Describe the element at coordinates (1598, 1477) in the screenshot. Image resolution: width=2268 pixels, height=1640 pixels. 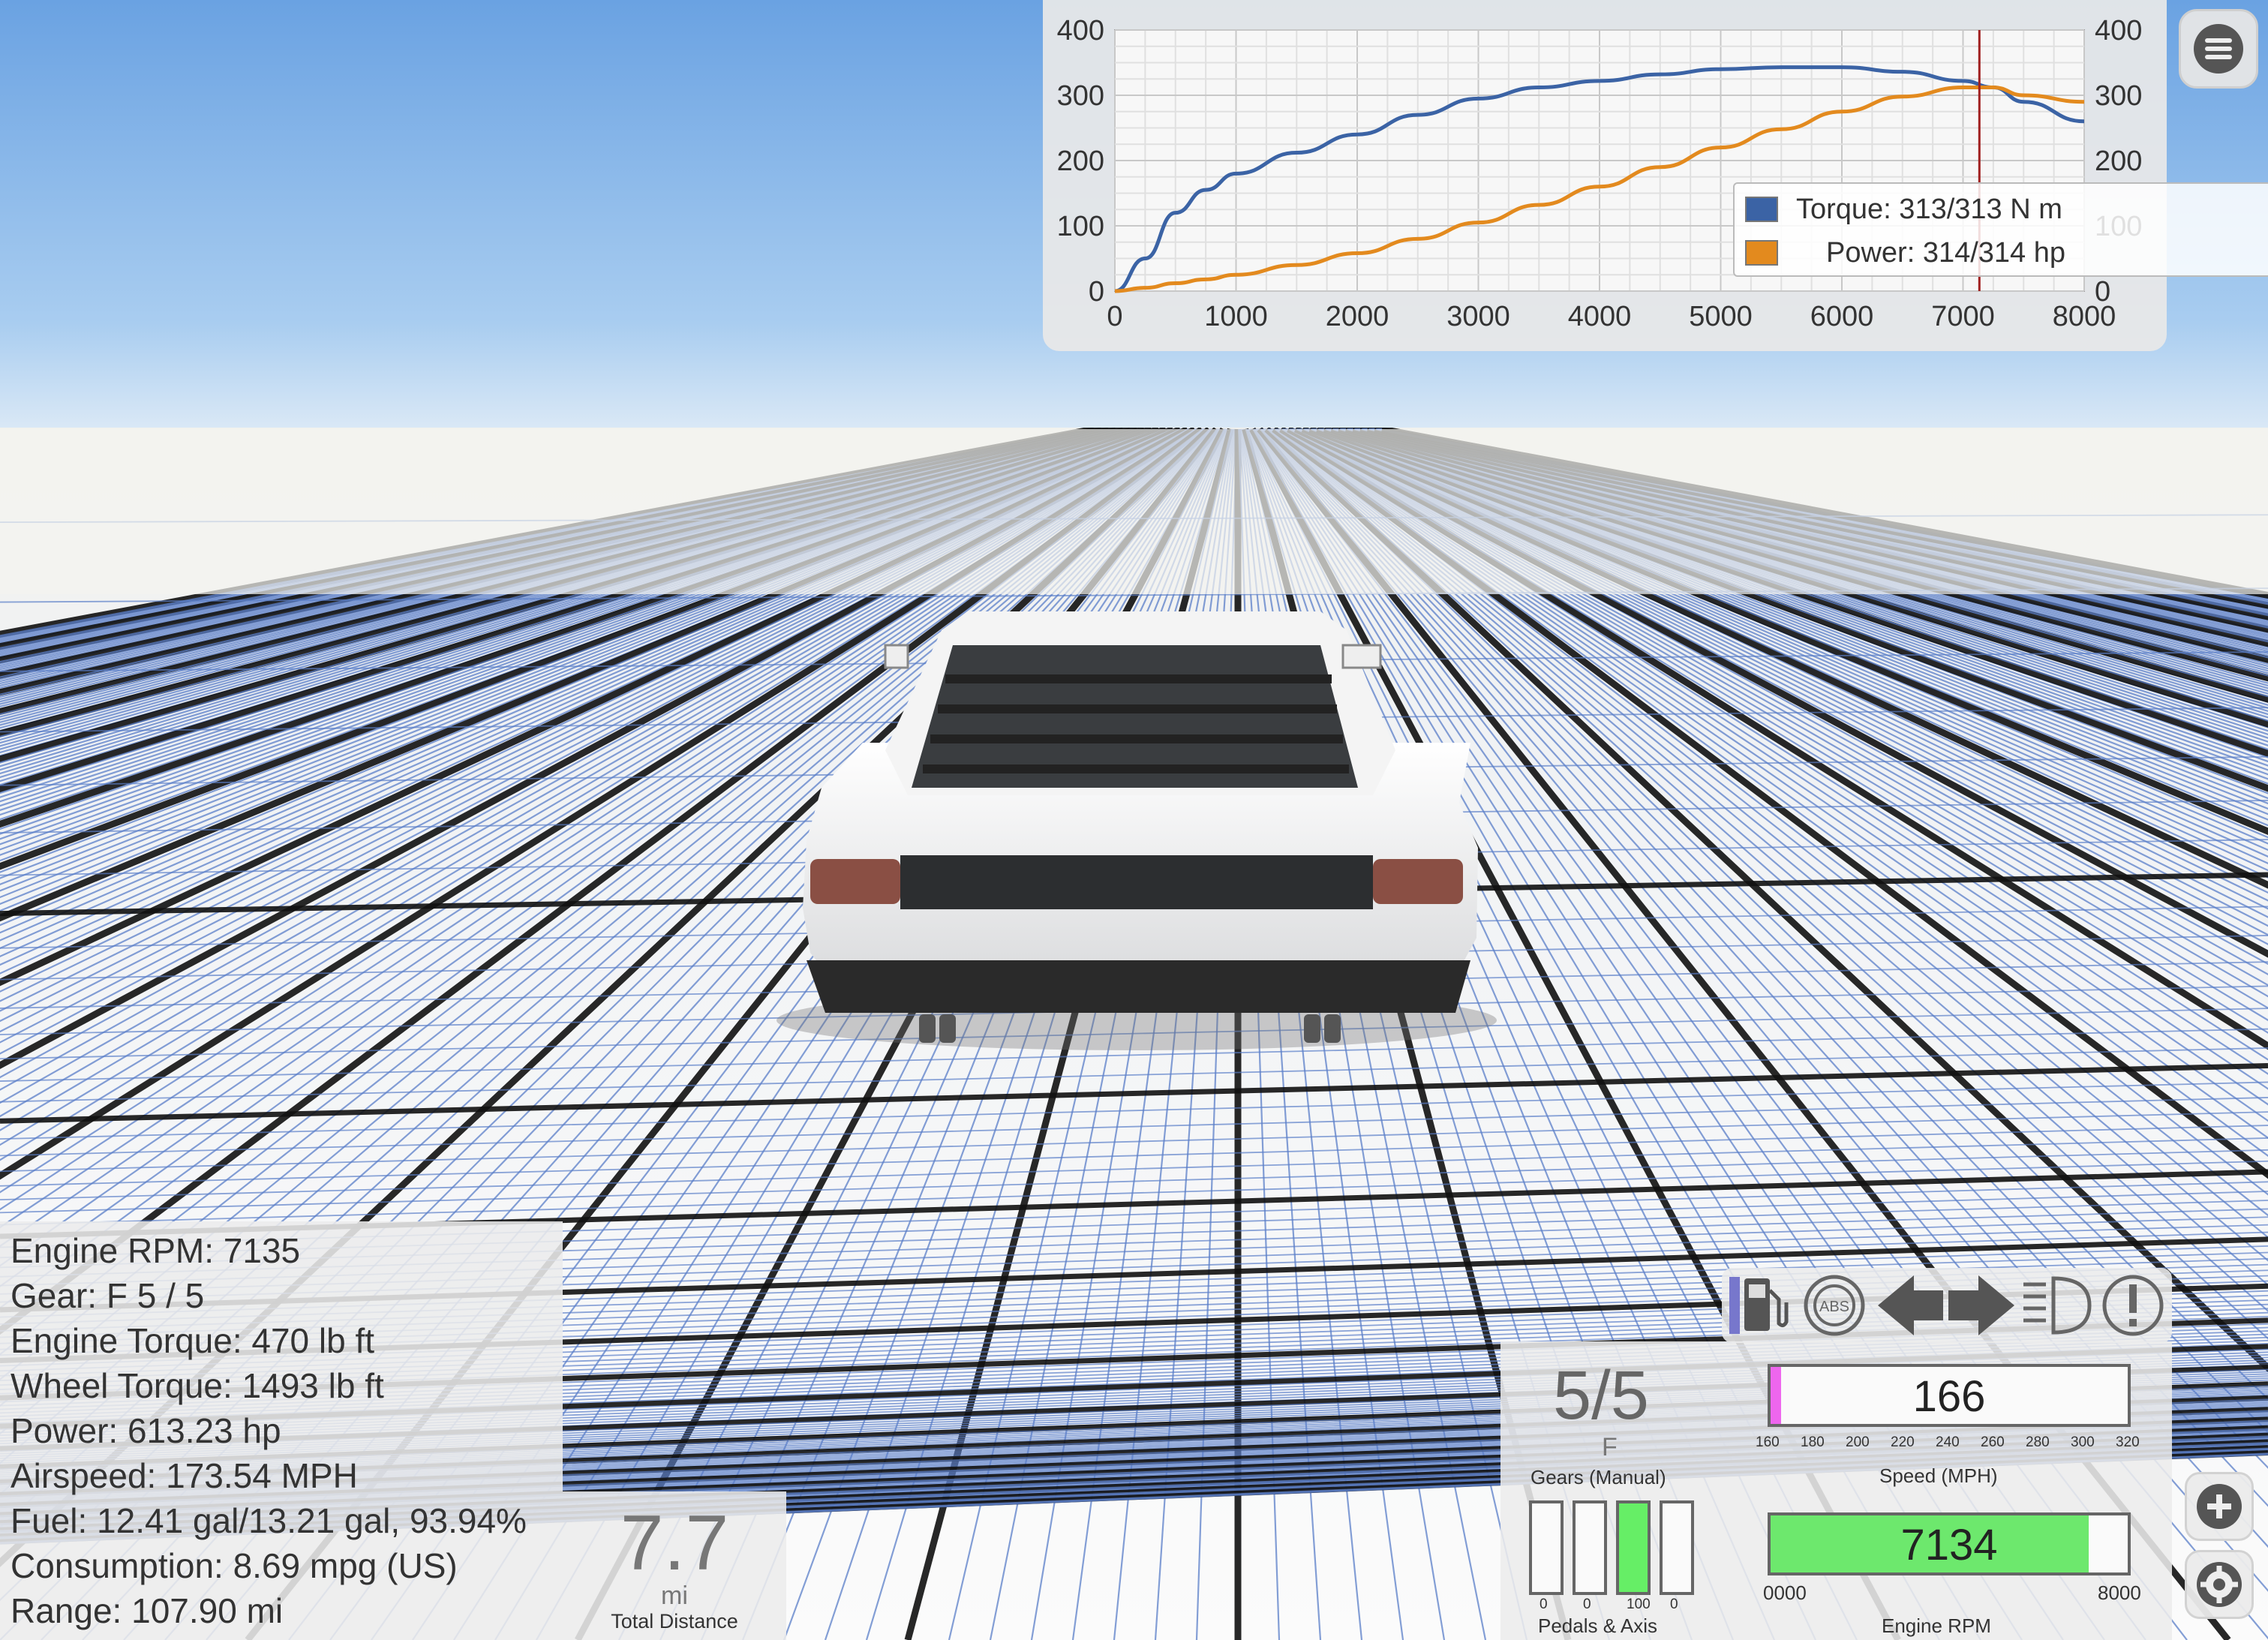
I see `gears-label: Gears (Manual)` at that location.